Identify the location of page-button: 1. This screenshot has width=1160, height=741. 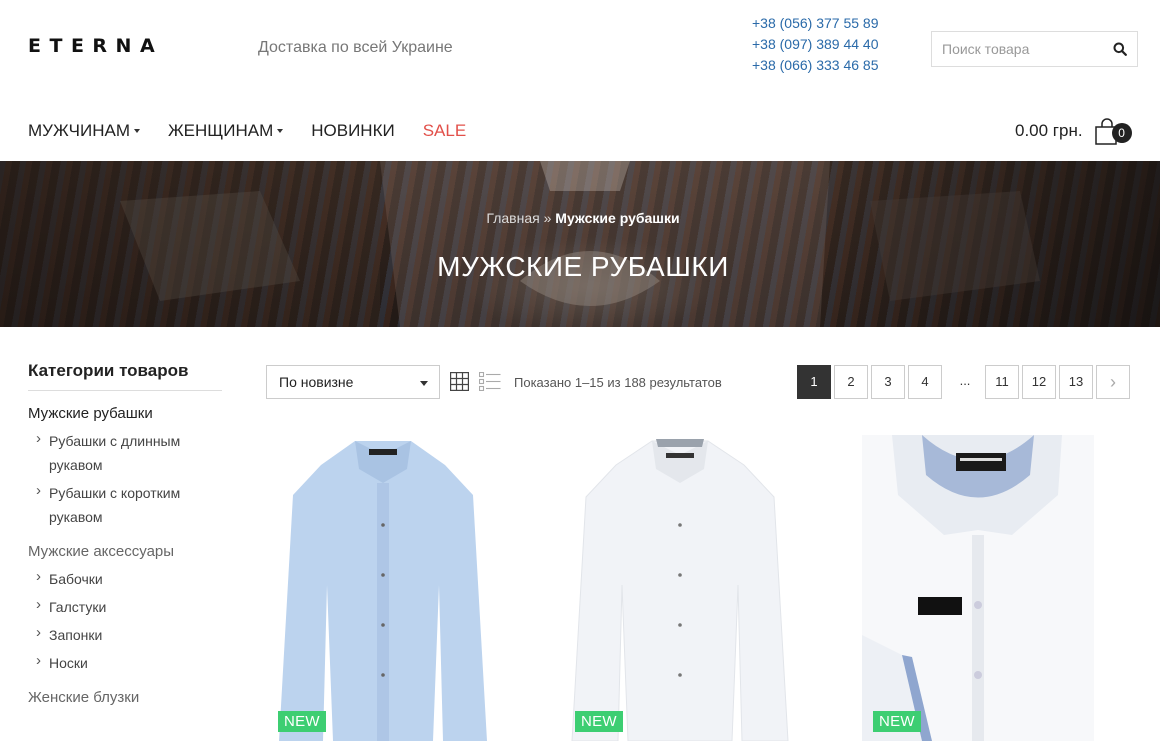
(814, 382).